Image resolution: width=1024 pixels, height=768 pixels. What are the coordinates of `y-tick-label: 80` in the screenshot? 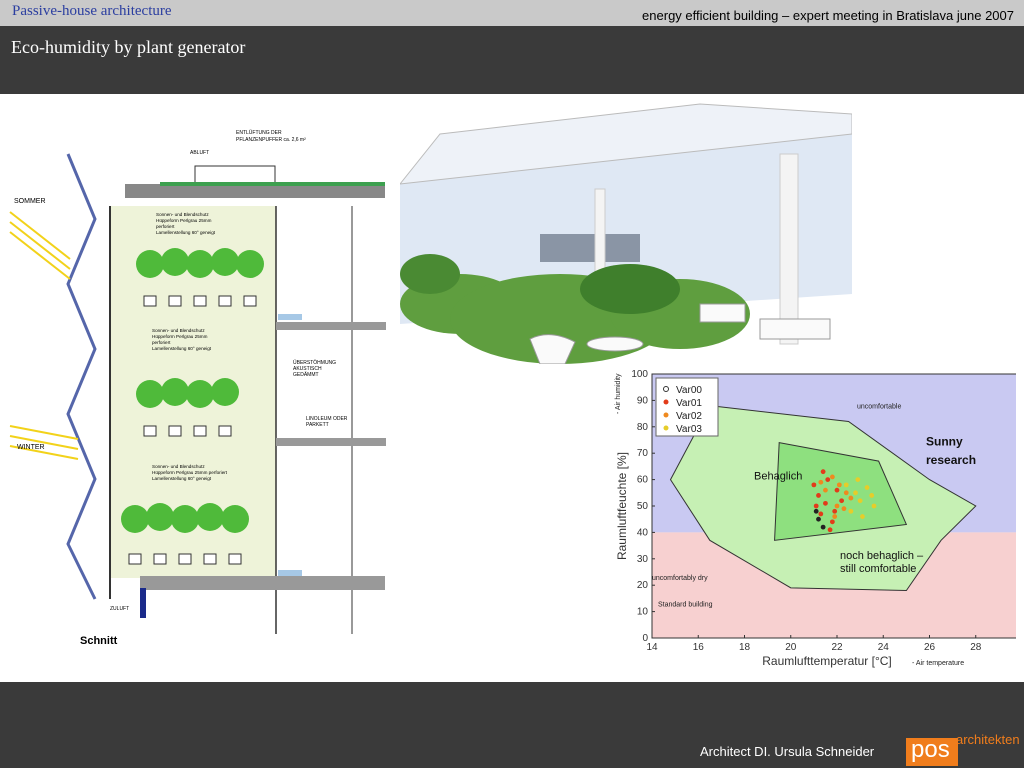 It's located at (643, 427).